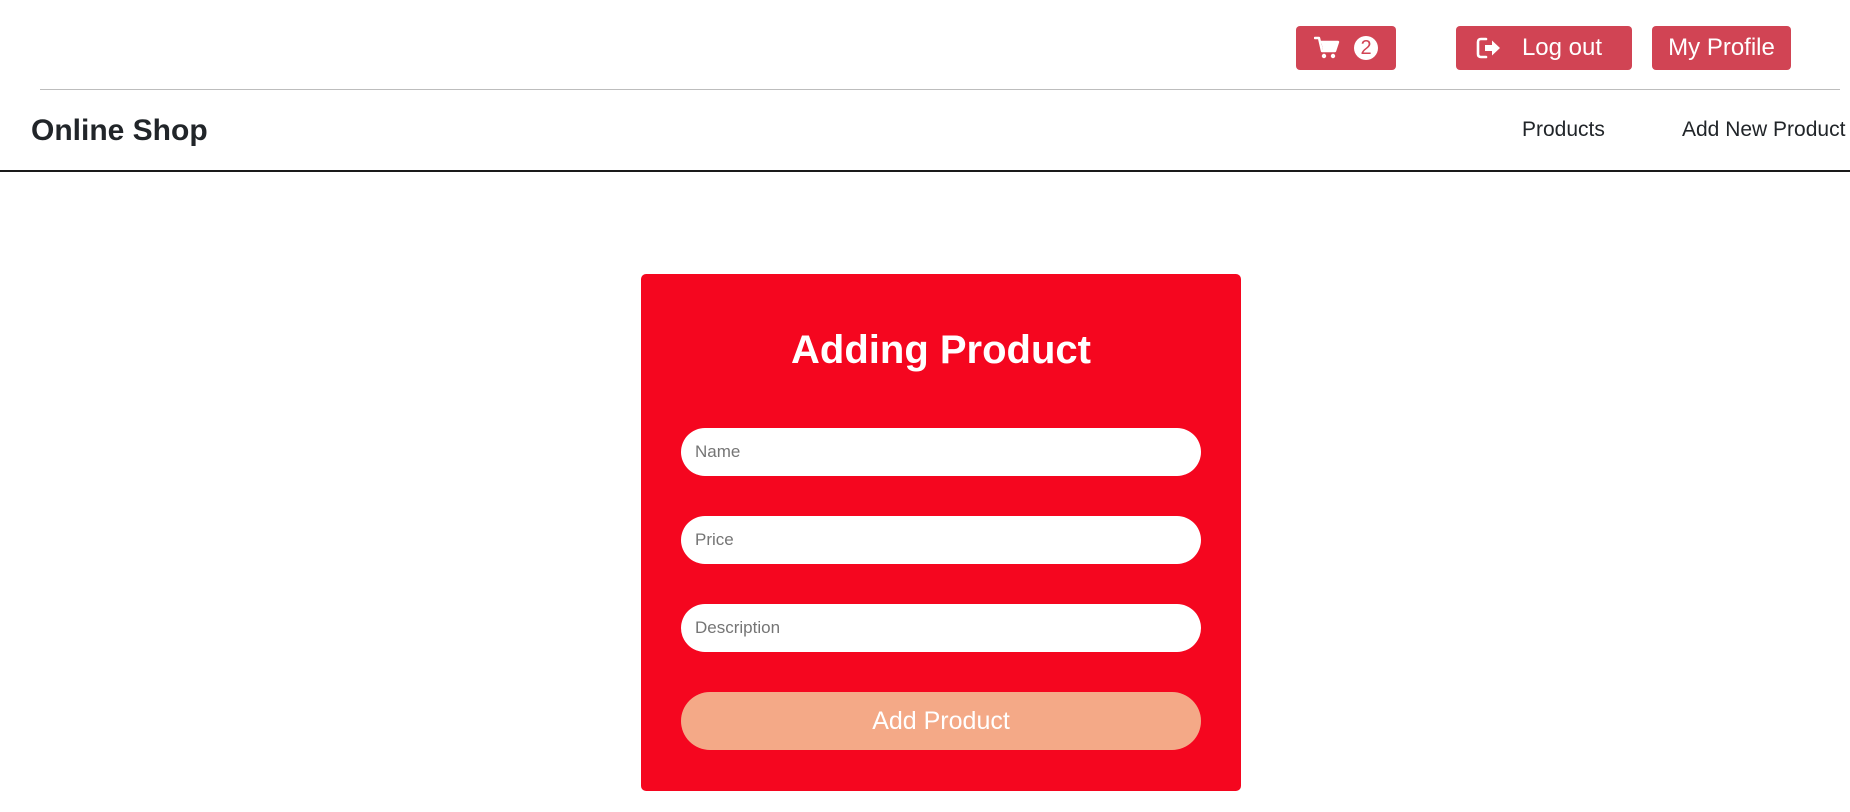 The image size is (1850, 812). Describe the element at coordinates (925, 45) in the screenshot. I see `top-bar: 2 Log out My Profile` at that location.